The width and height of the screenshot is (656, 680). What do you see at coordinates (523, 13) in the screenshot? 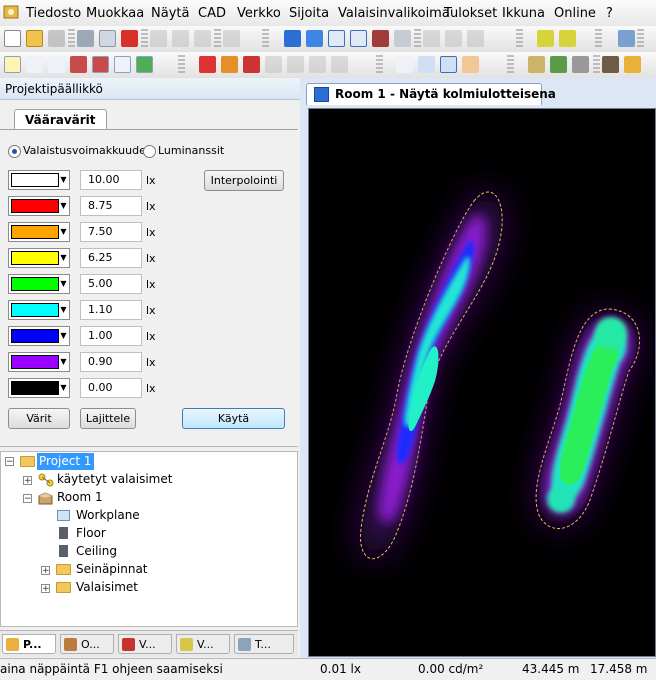
I see `menu-window: Ikkuna` at bounding box center [523, 13].